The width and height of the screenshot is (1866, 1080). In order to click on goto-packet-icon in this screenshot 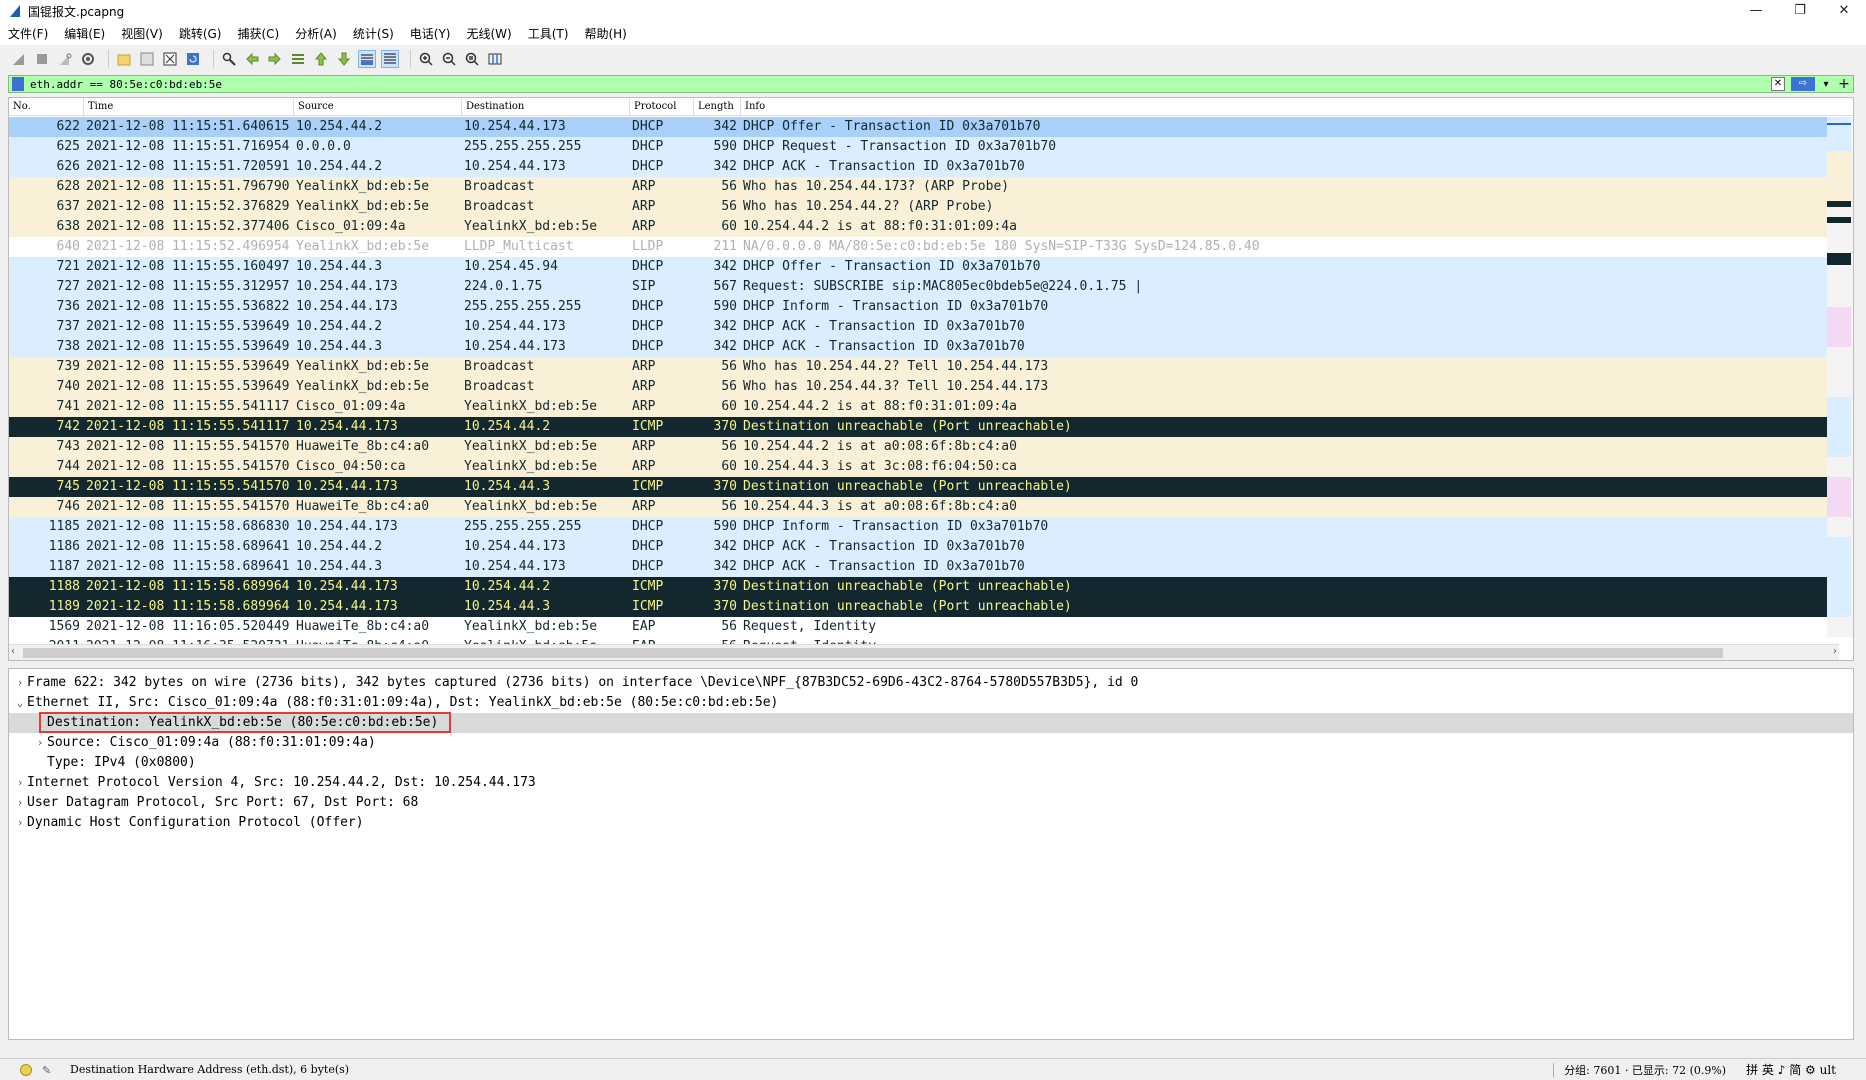, I will do `click(298, 59)`.